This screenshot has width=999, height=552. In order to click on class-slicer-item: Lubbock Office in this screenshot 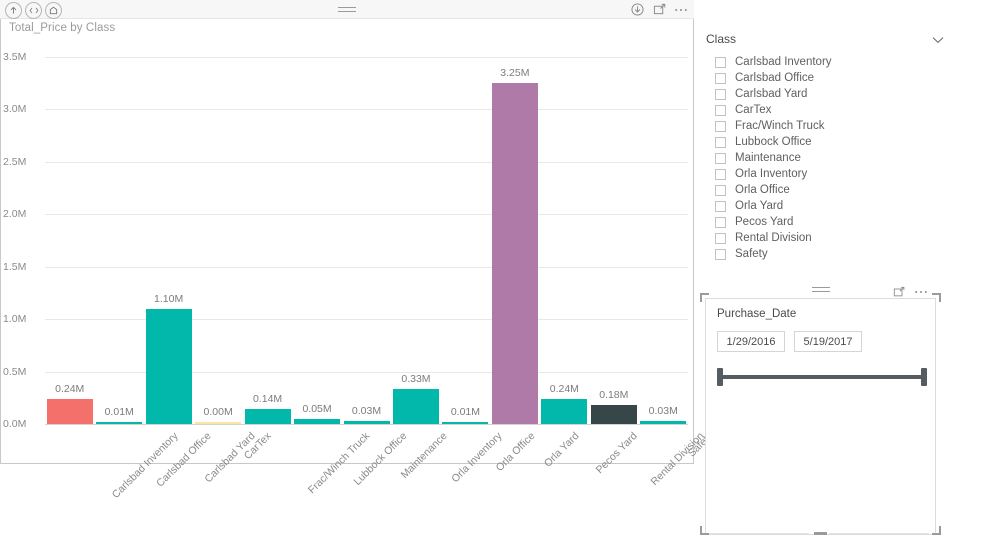, I will do `click(832, 142)`.